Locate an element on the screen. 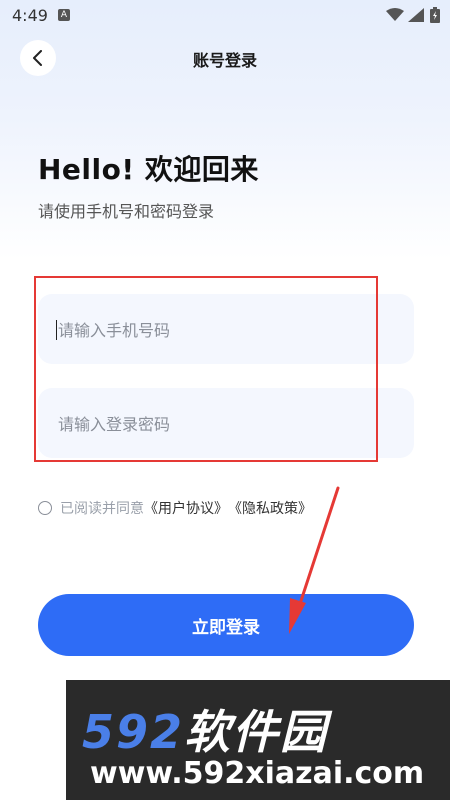 This screenshot has height=800, width=450. watermark-url: www.592xiazai.com is located at coordinates (257, 773).